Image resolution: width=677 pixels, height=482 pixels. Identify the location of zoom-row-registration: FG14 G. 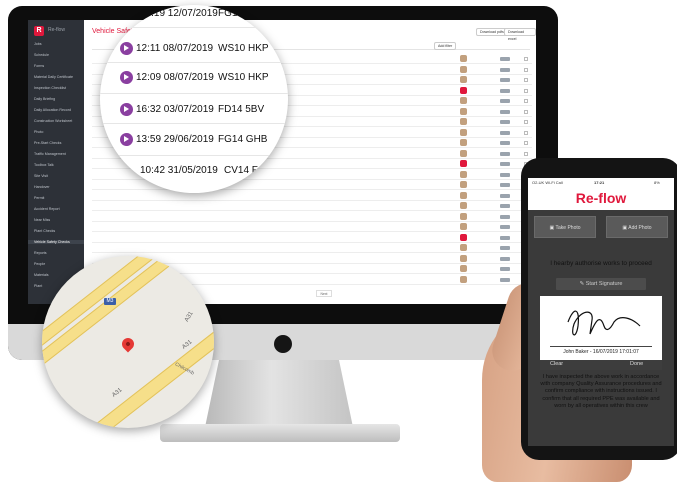
(236, 13).